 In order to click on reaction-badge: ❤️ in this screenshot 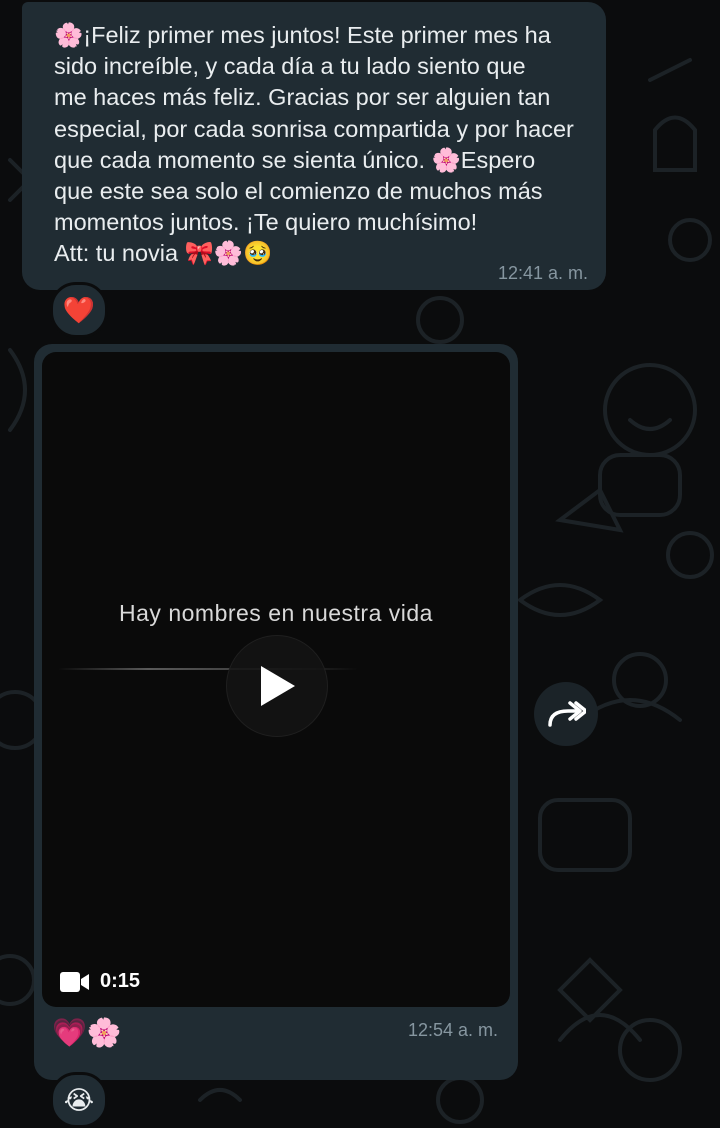, I will do `click(79, 310)`.